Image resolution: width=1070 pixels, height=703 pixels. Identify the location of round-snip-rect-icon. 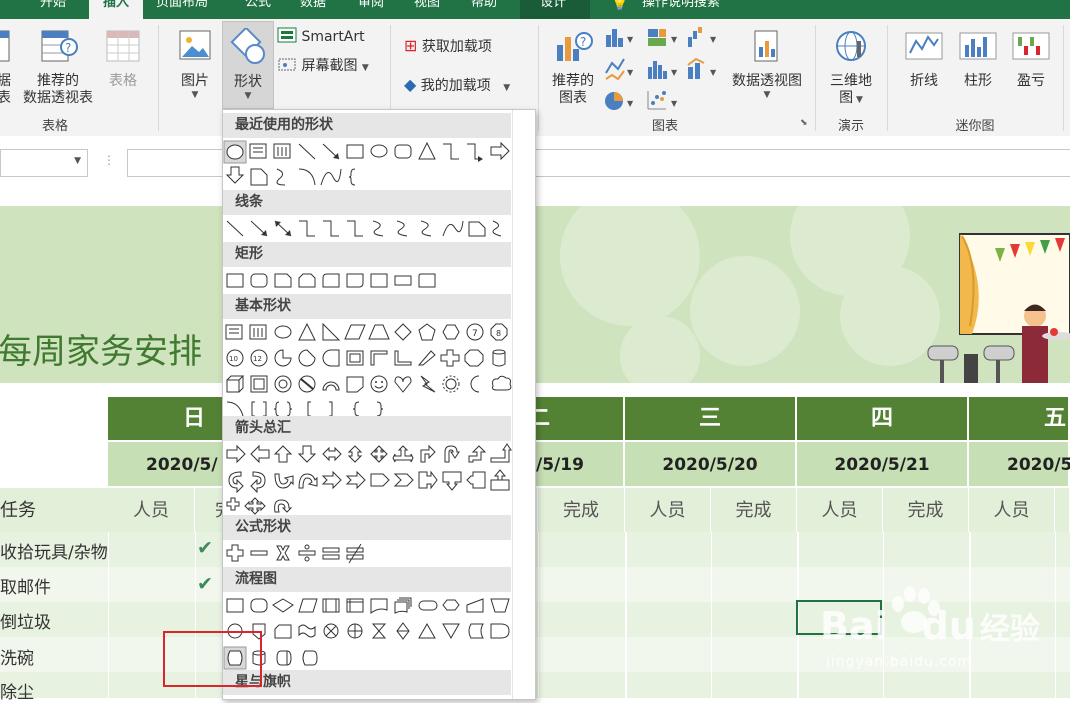
(331, 280).